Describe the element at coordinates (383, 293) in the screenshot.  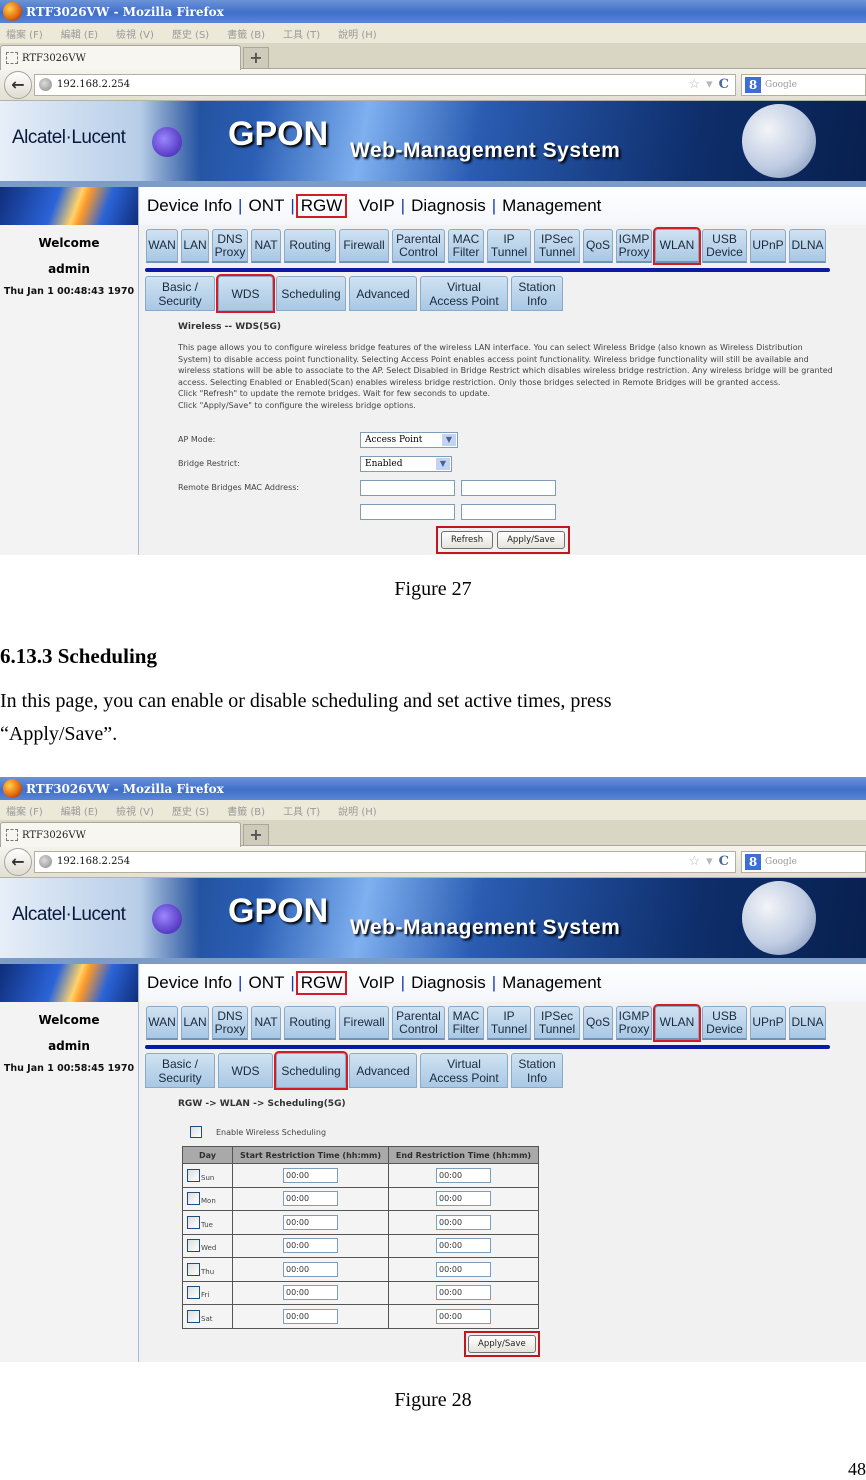
I see `sub-tab-advanced: Advanced` at that location.